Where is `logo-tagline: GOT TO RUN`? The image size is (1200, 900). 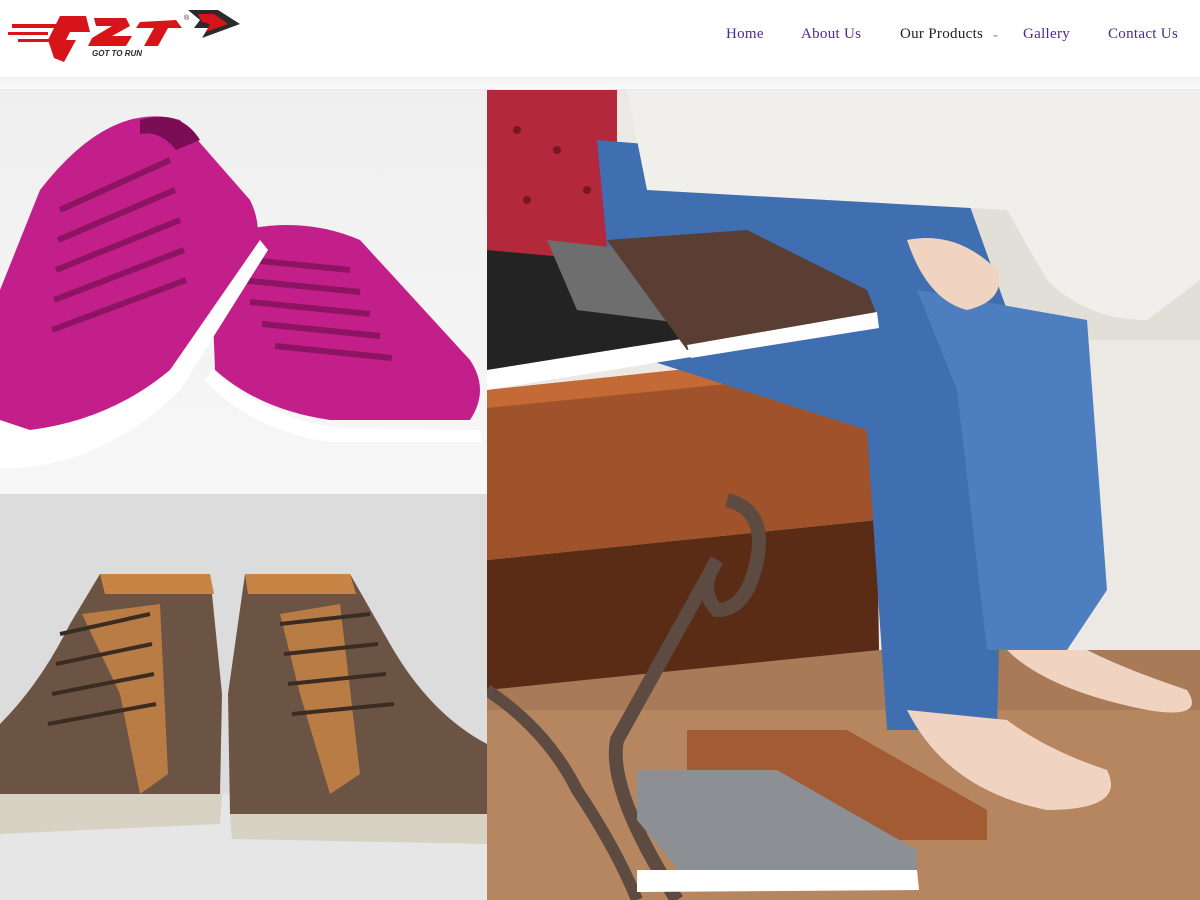 logo-tagline: GOT TO RUN is located at coordinates (117, 53).